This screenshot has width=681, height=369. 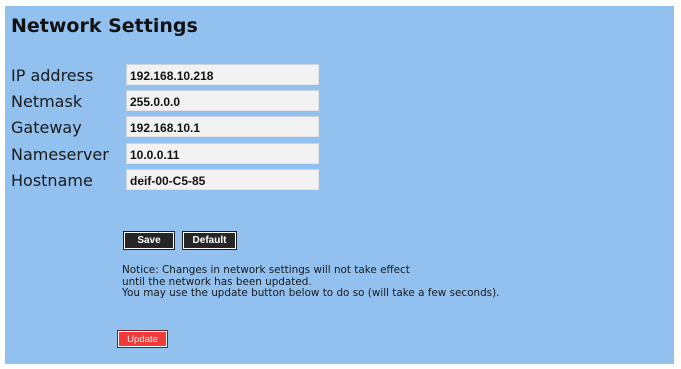 What do you see at coordinates (222, 126) in the screenshot?
I see `gateway-input` at bounding box center [222, 126].